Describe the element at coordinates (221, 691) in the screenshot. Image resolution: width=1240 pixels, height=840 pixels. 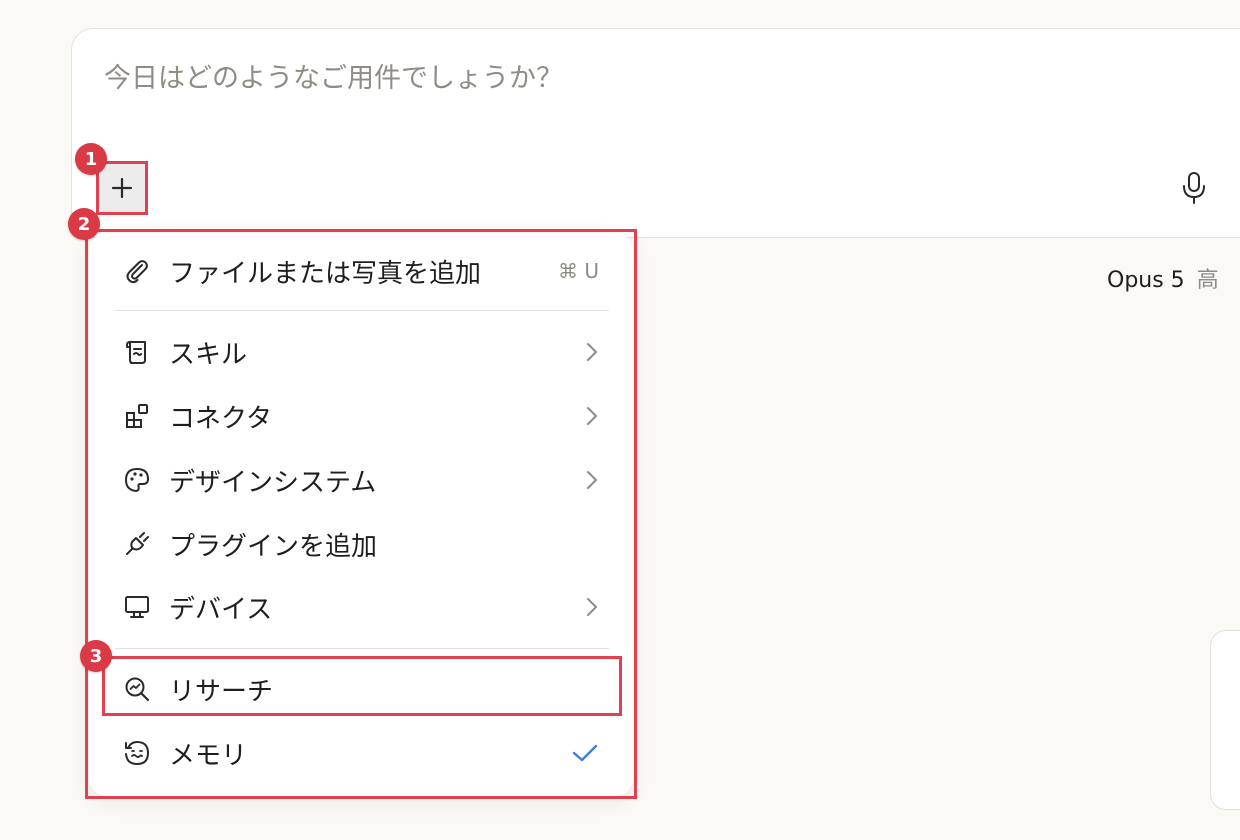
I see `research-label: リサーチ` at that location.